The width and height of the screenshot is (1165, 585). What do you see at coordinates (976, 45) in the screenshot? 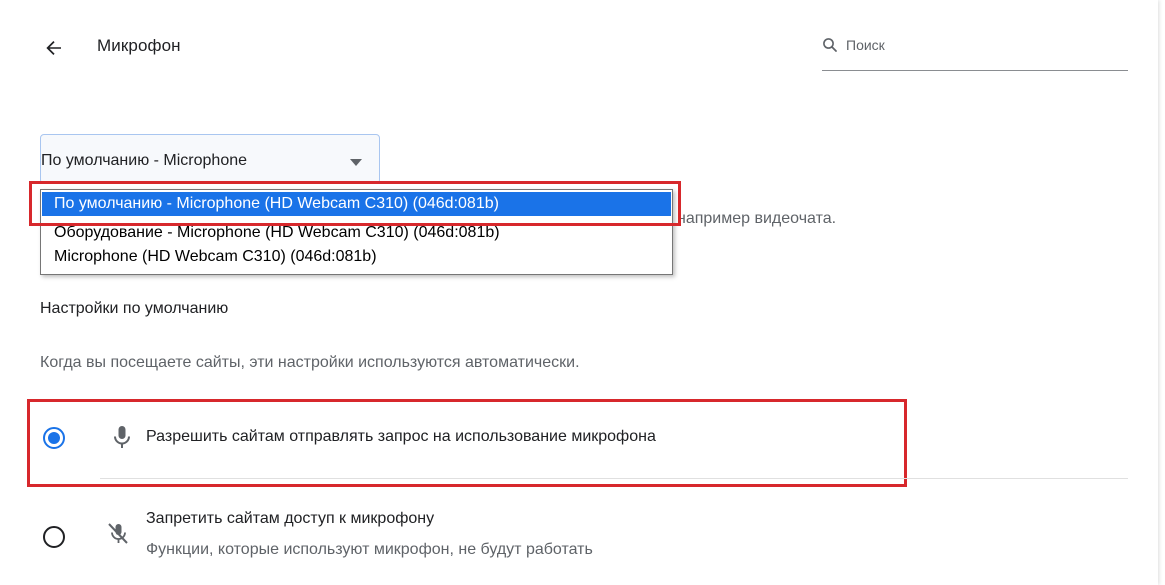
I see `search-input` at bounding box center [976, 45].